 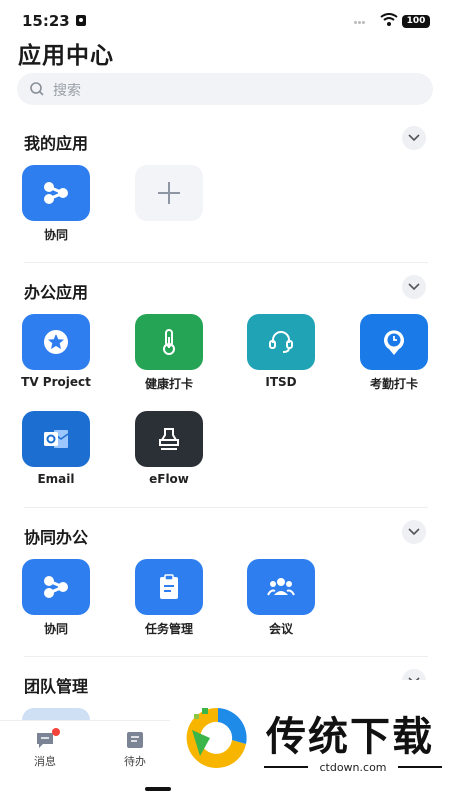 I want to click on app-label: ITSD, so click(x=281, y=382).